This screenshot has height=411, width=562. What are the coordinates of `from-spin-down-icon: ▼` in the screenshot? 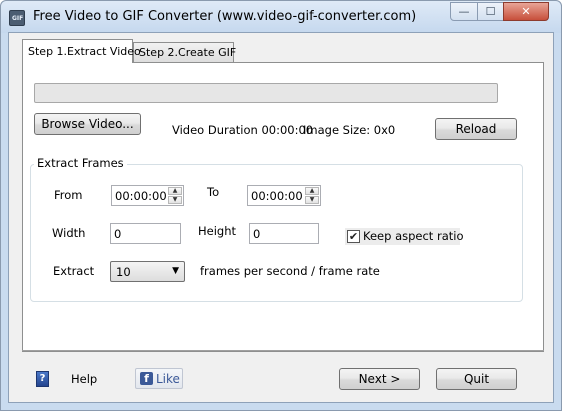 It's located at (175, 200).